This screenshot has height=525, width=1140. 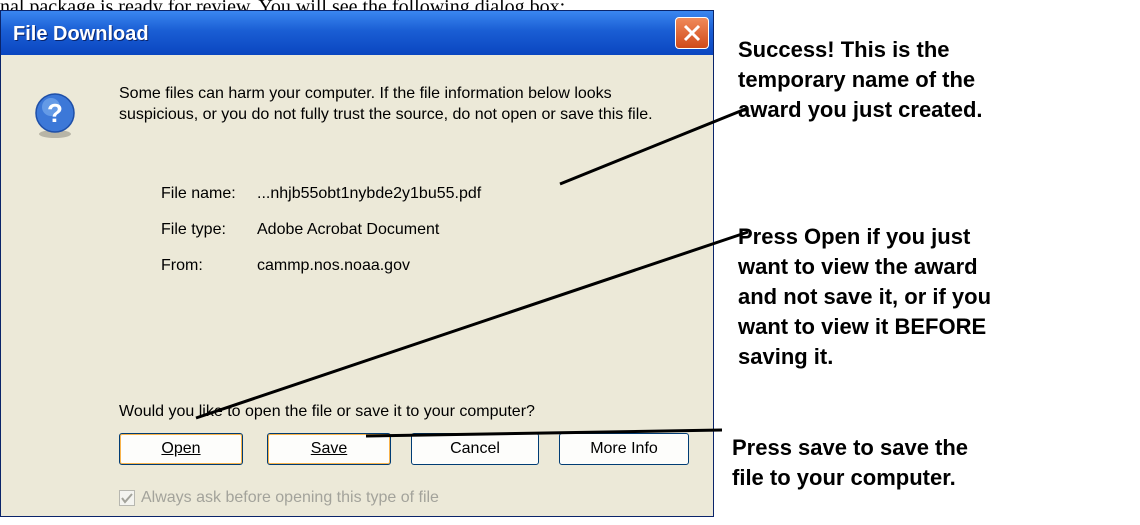 What do you see at coordinates (333, 265) in the screenshot?
I see `from-value: cammp.nos.noaa.gov` at bounding box center [333, 265].